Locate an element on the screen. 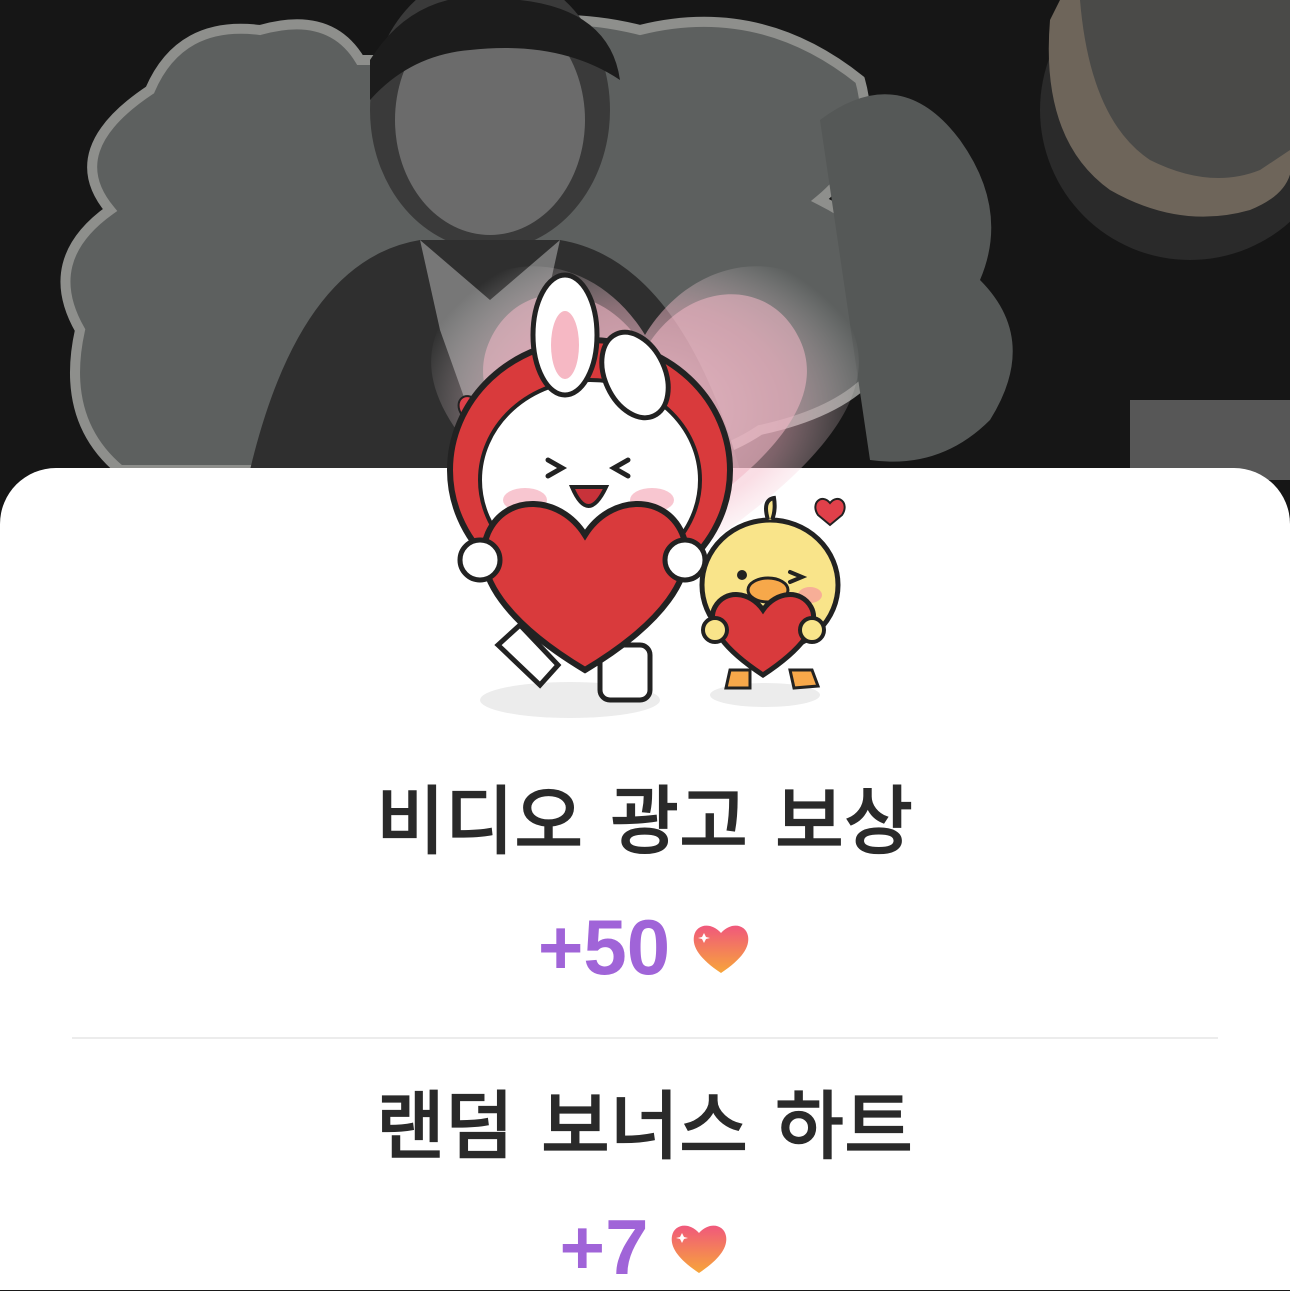 This screenshot has height=1291, width=1290. reward-item-video-ad: 비디오 광고 보상 is located at coordinates (645, 822).